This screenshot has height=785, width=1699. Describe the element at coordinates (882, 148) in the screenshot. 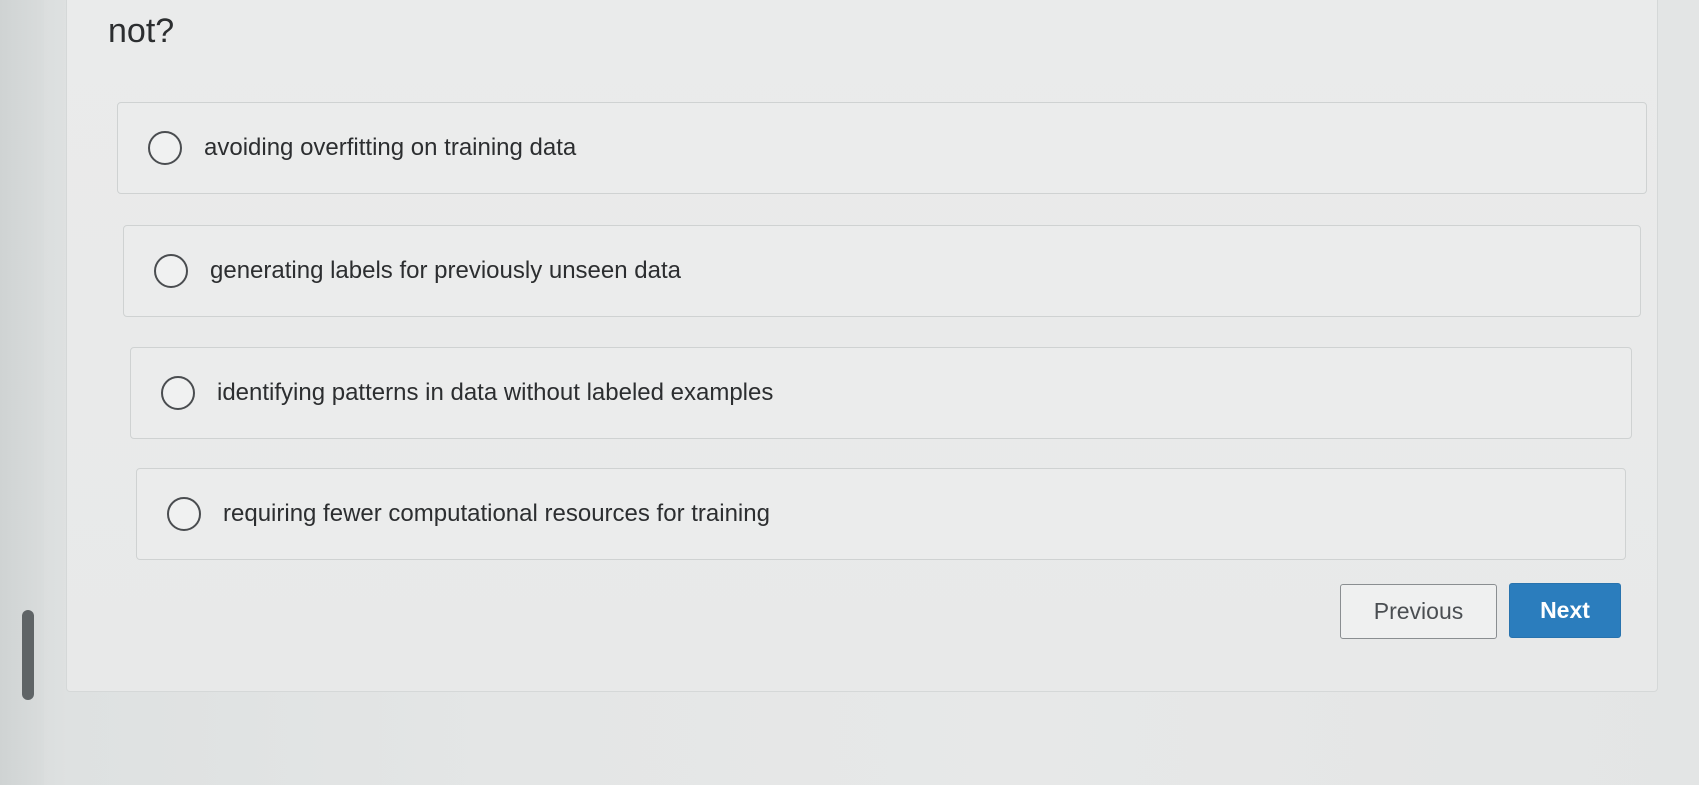

I see `answer-option-1: avoiding overfitting on training data` at that location.